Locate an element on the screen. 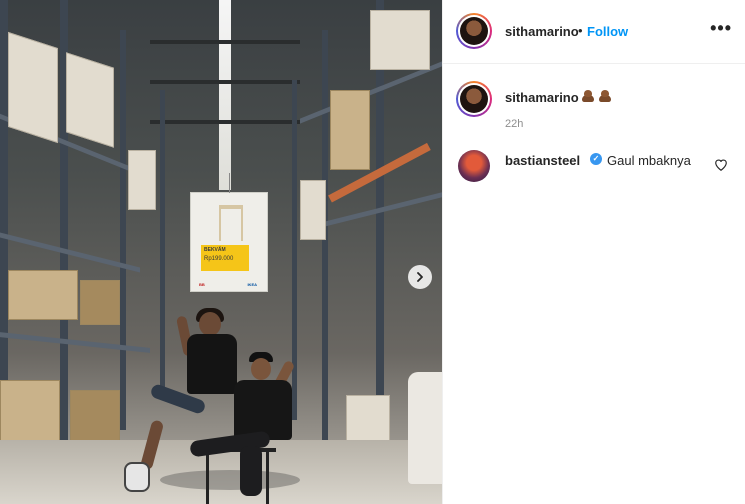 The image size is (745, 504). caption-avatar is located at coordinates (474, 99).